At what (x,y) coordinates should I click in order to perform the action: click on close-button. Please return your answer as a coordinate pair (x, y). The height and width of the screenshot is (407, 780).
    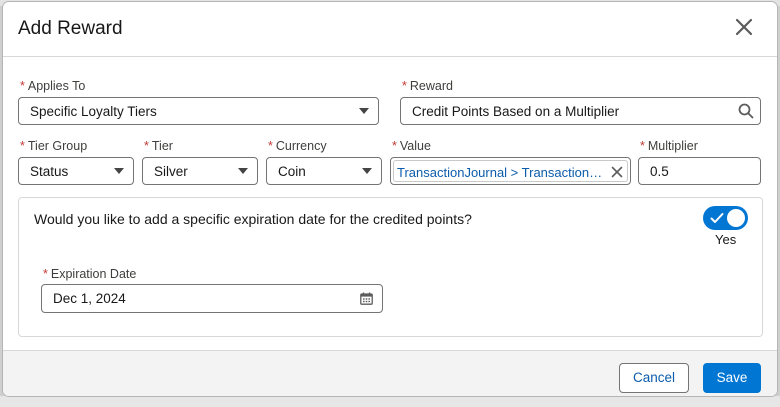
    Looking at the image, I should click on (744, 27).